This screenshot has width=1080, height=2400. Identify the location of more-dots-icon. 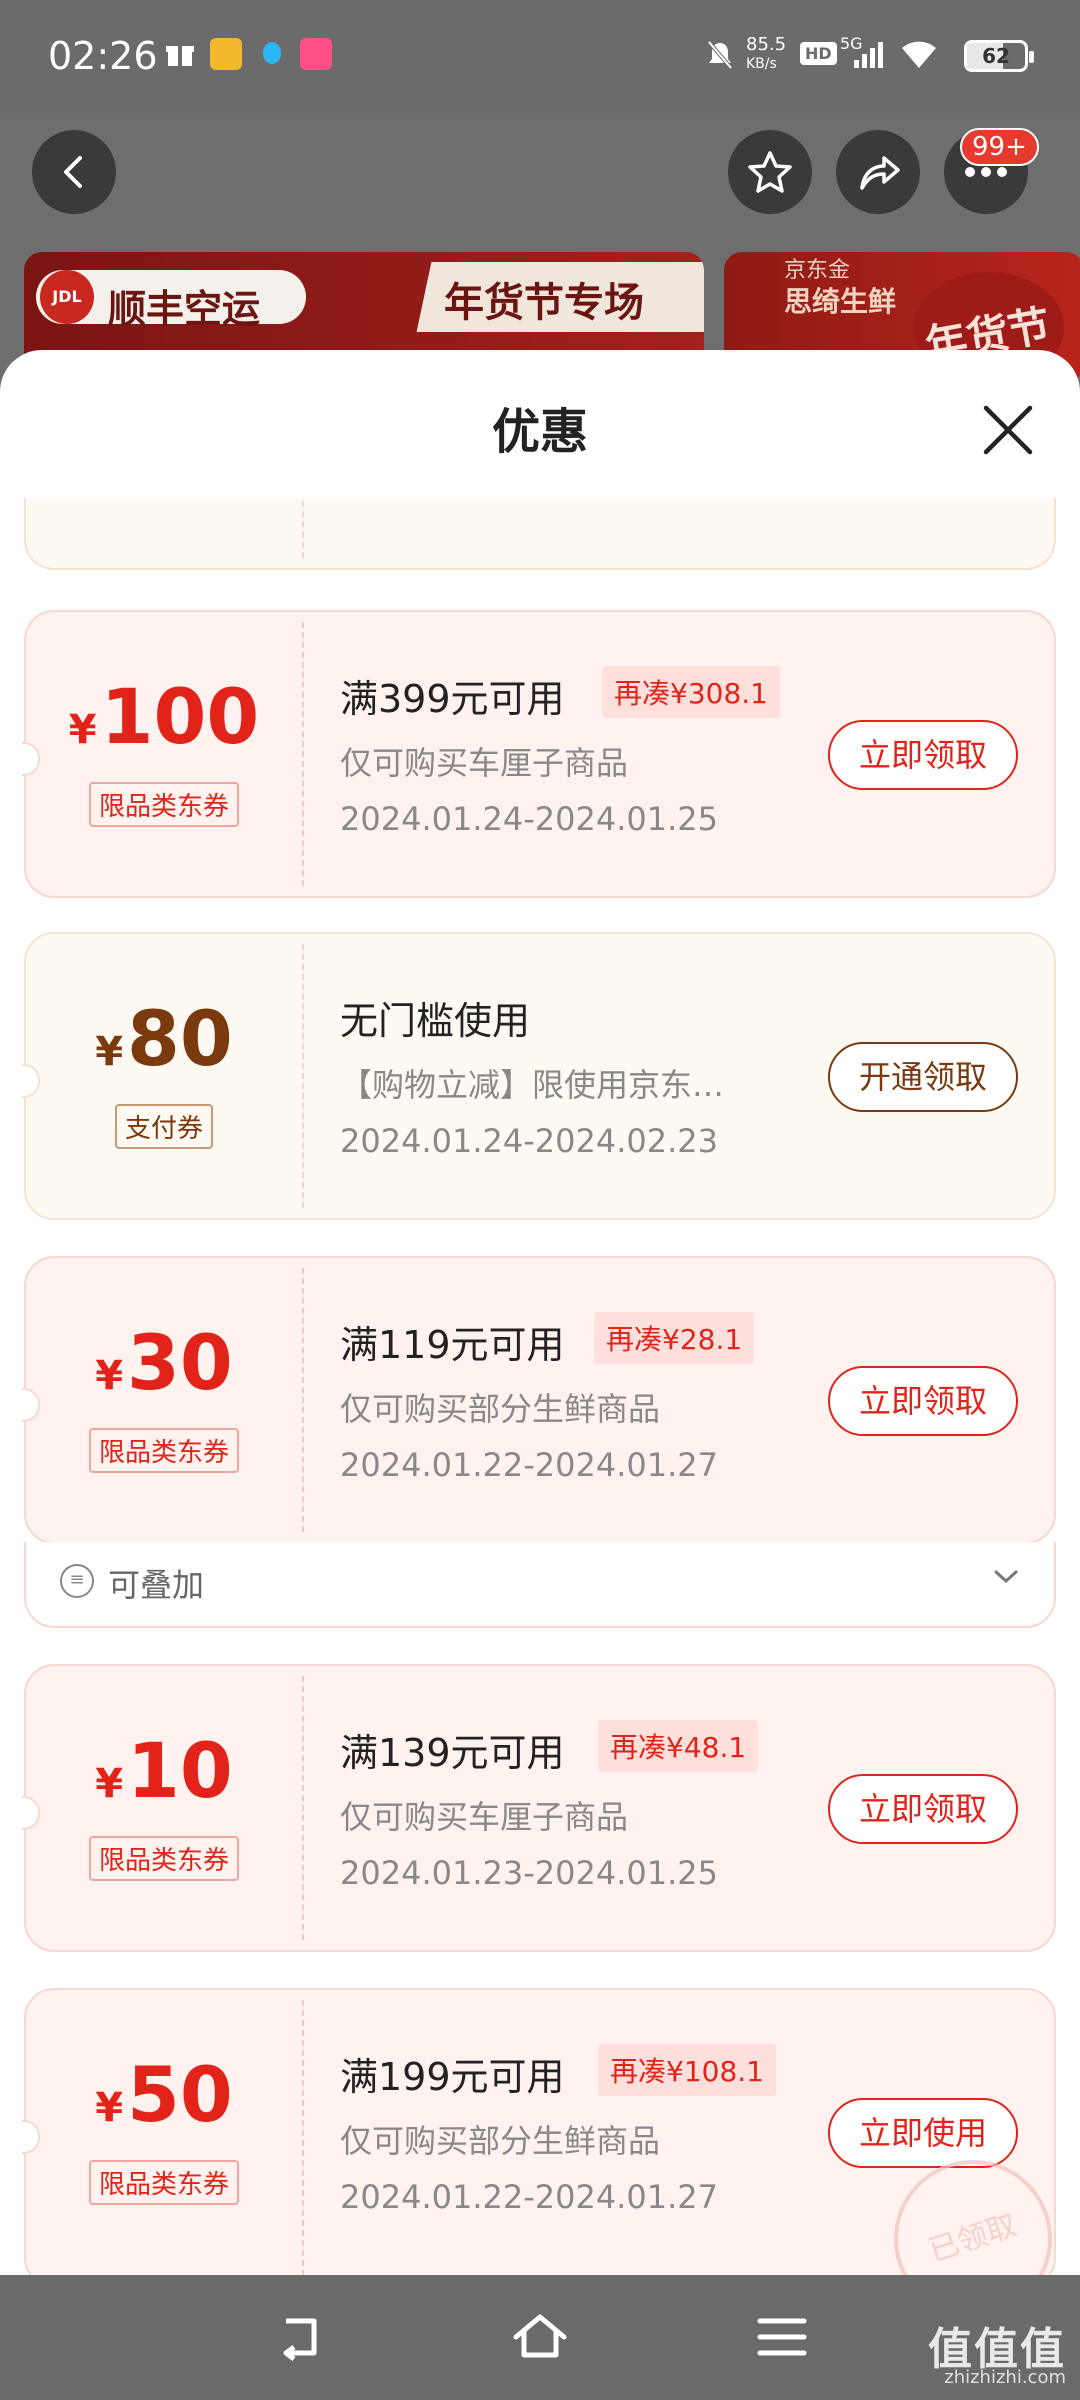
(986, 172).